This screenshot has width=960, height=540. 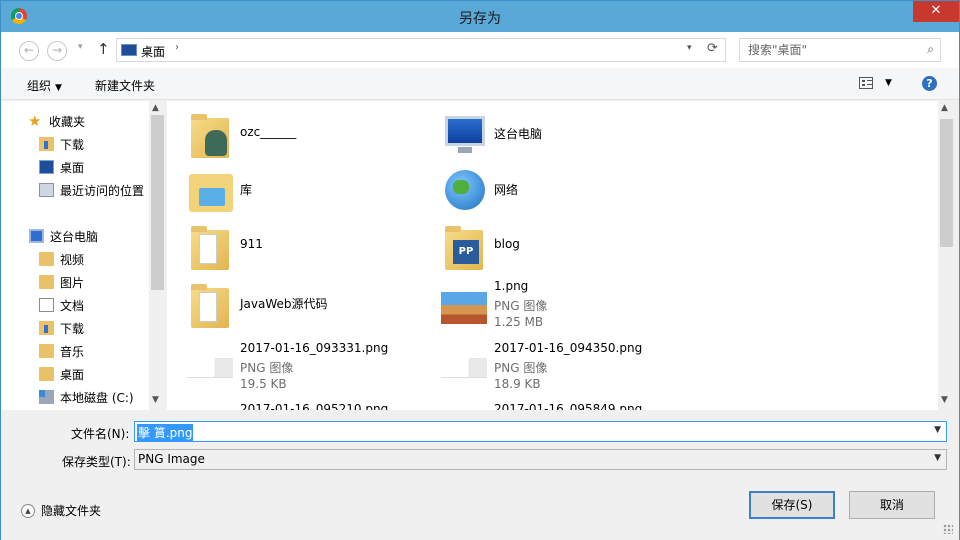 I want to click on sidebar-item-label: 音乐, so click(x=72, y=351).